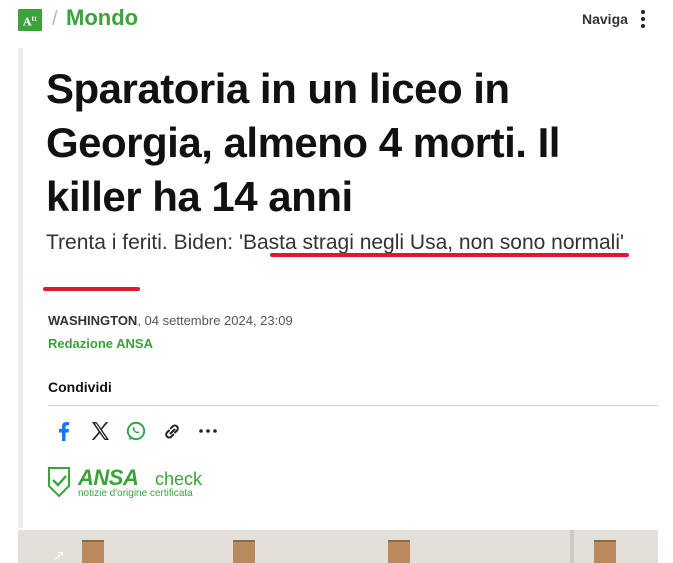 This screenshot has width=673, height=563. Describe the element at coordinates (64, 431) in the screenshot. I see `facebook-icon` at that location.